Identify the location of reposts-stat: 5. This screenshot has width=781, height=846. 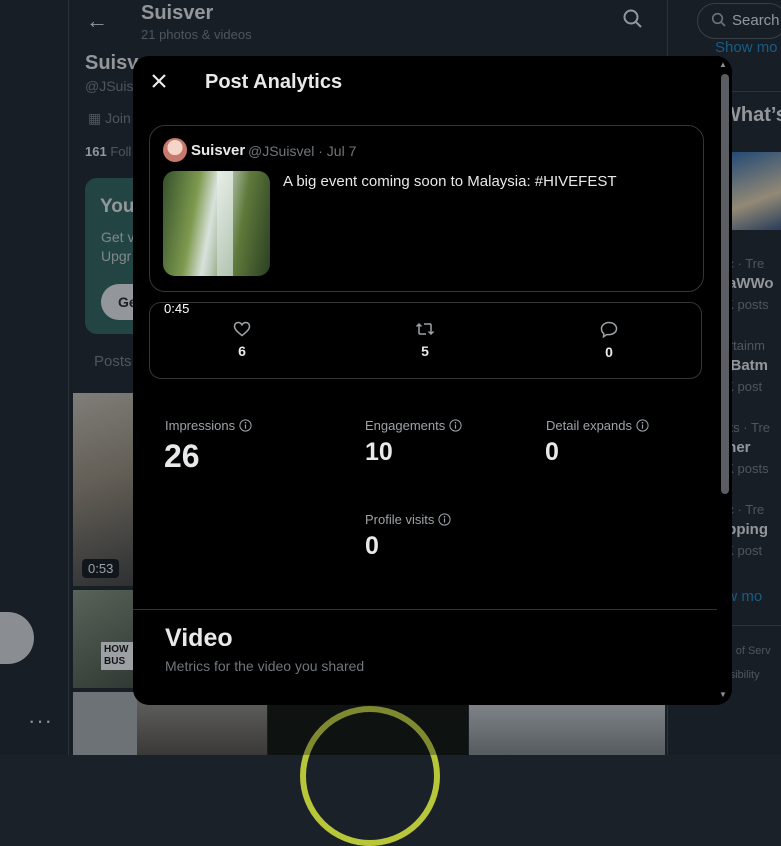
(425, 340).